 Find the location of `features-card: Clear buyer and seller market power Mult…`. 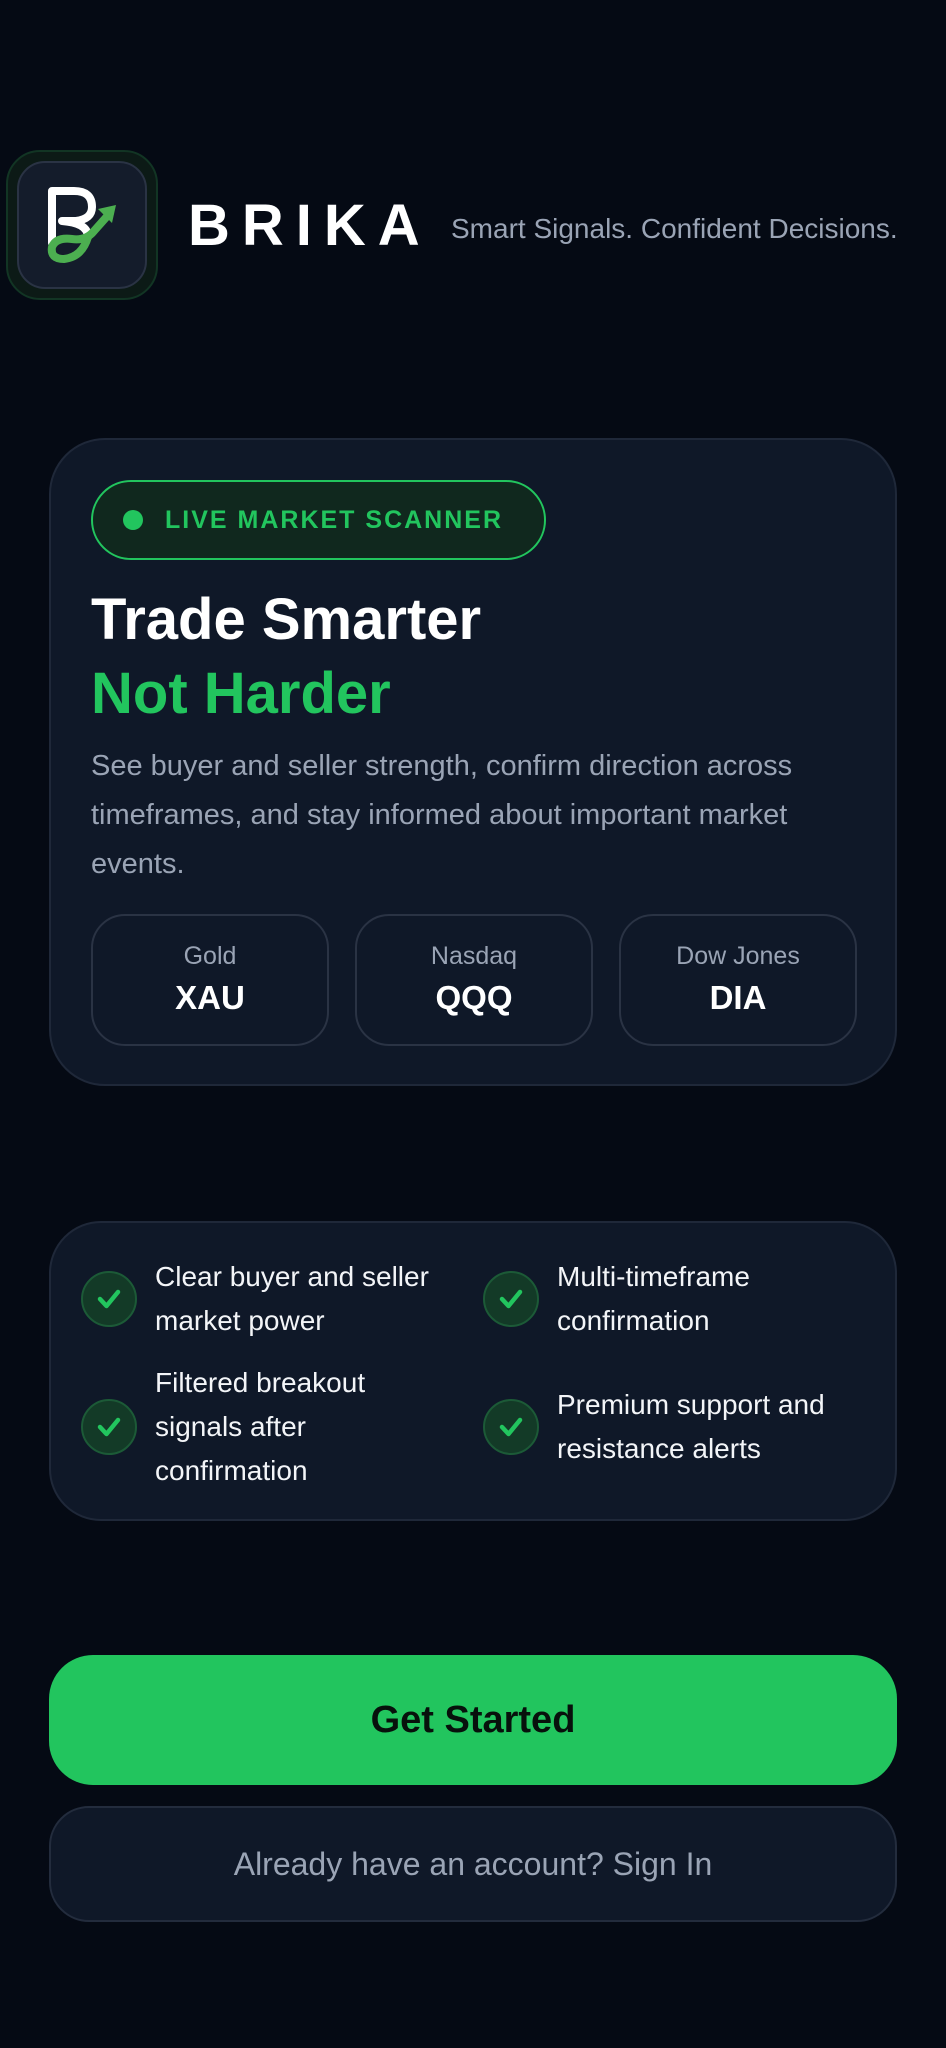

features-card: Clear buyer and seller market power Mult… is located at coordinates (473, 1371).